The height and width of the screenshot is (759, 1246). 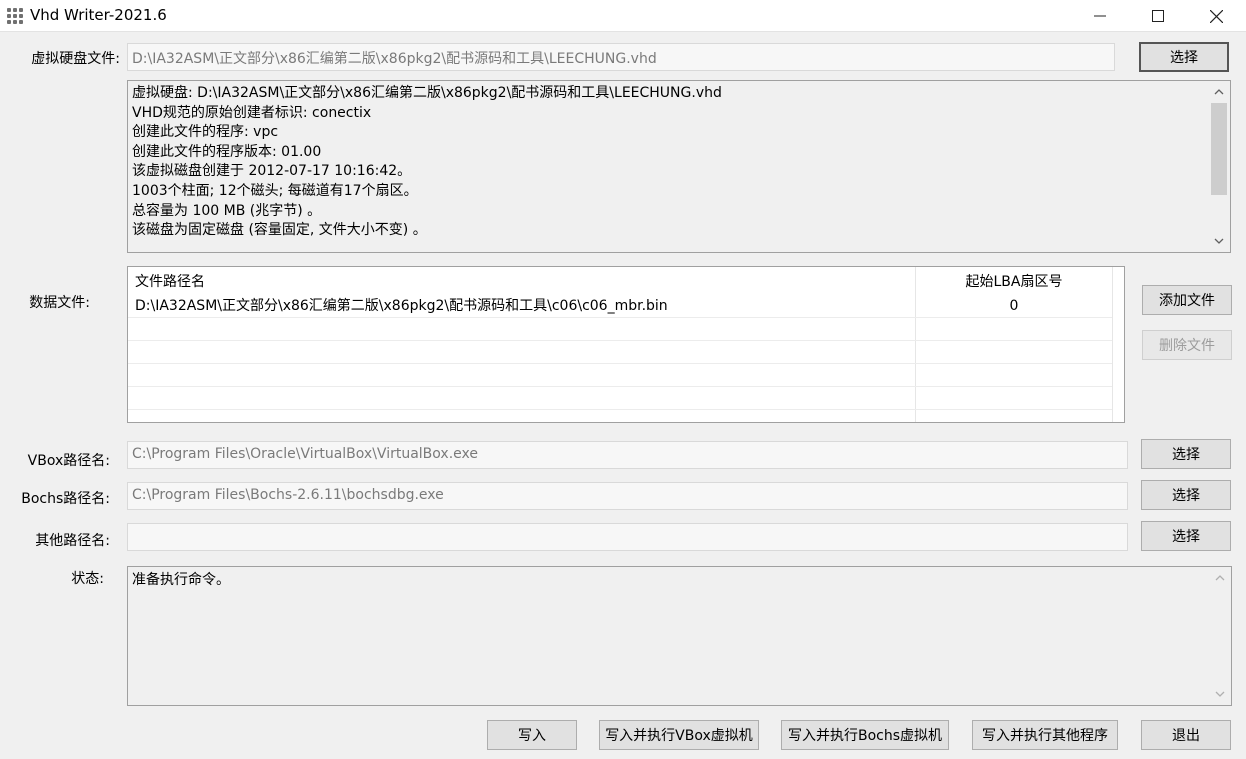 What do you see at coordinates (205, 132) in the screenshot?
I see `info-line: 创建此文件的程序: vpc` at bounding box center [205, 132].